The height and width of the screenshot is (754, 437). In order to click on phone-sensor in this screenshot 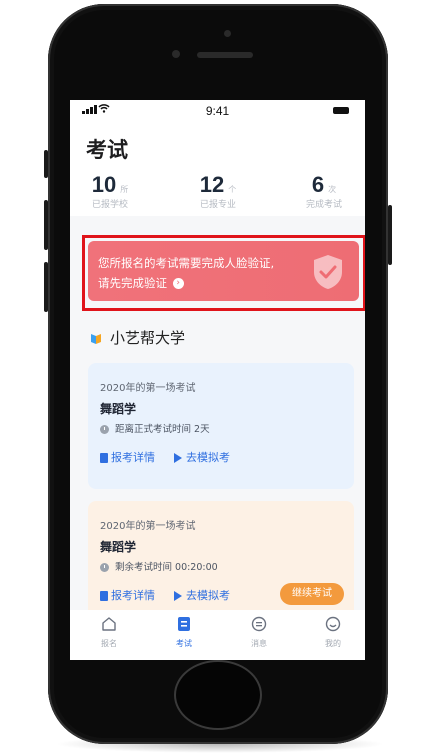, I will do `click(227, 33)`.